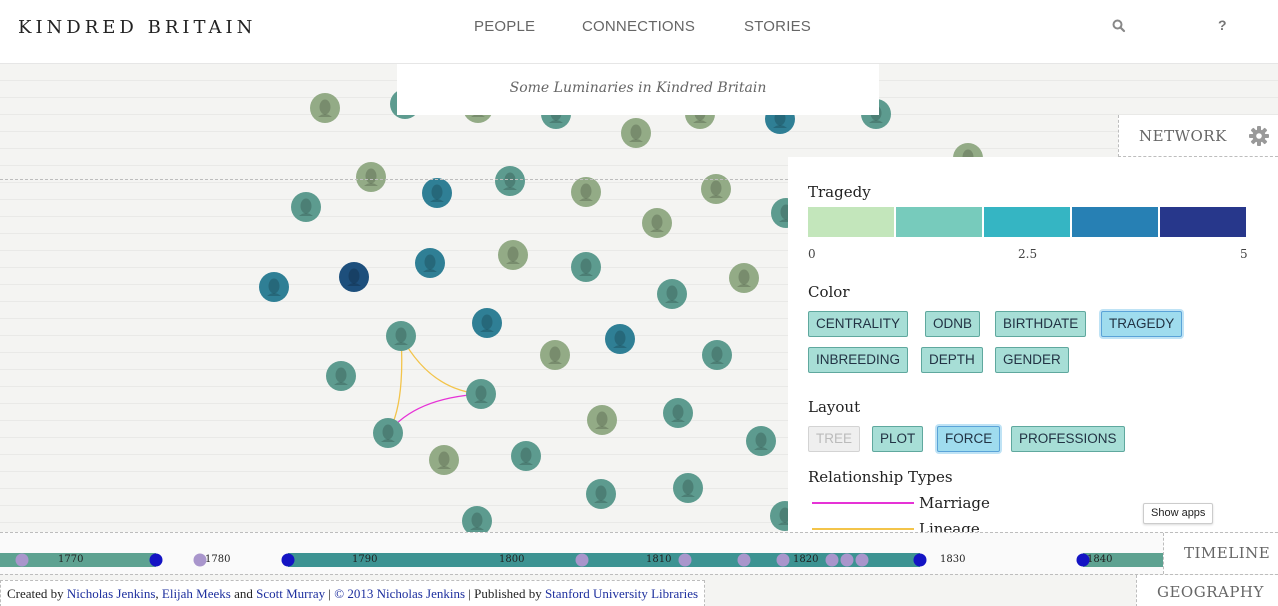  What do you see at coordinates (1178, 513) in the screenshot?
I see `show-apps-tooltip: Show apps` at bounding box center [1178, 513].